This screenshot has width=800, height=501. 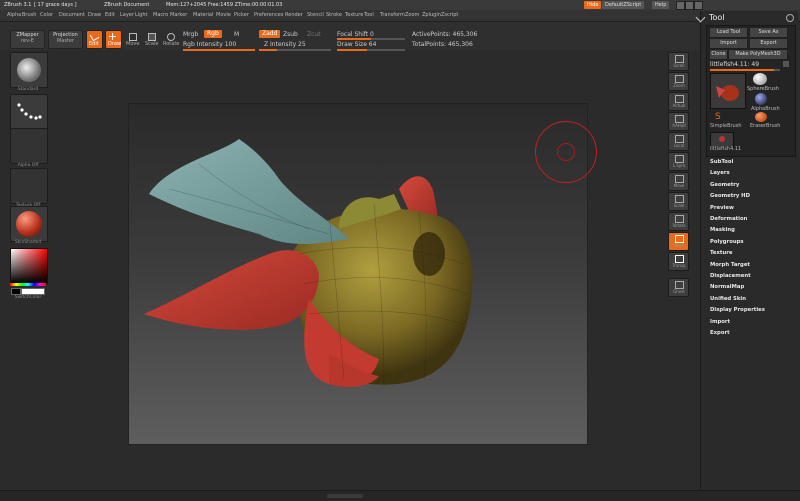 What do you see at coordinates (219, 50) in the screenshot?
I see `rgb-intensity-track` at bounding box center [219, 50].